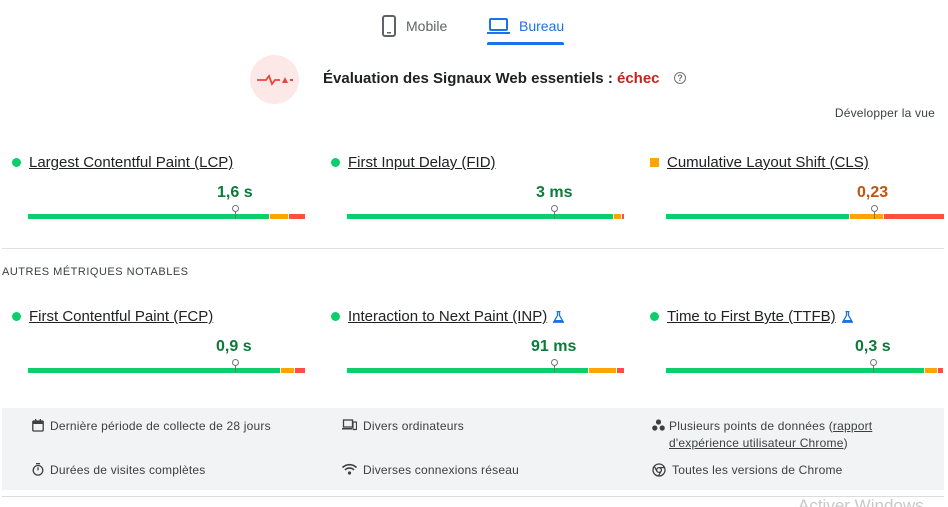 This screenshot has width=948, height=507. I want to click on metric-value: 3 ms, so click(554, 192).